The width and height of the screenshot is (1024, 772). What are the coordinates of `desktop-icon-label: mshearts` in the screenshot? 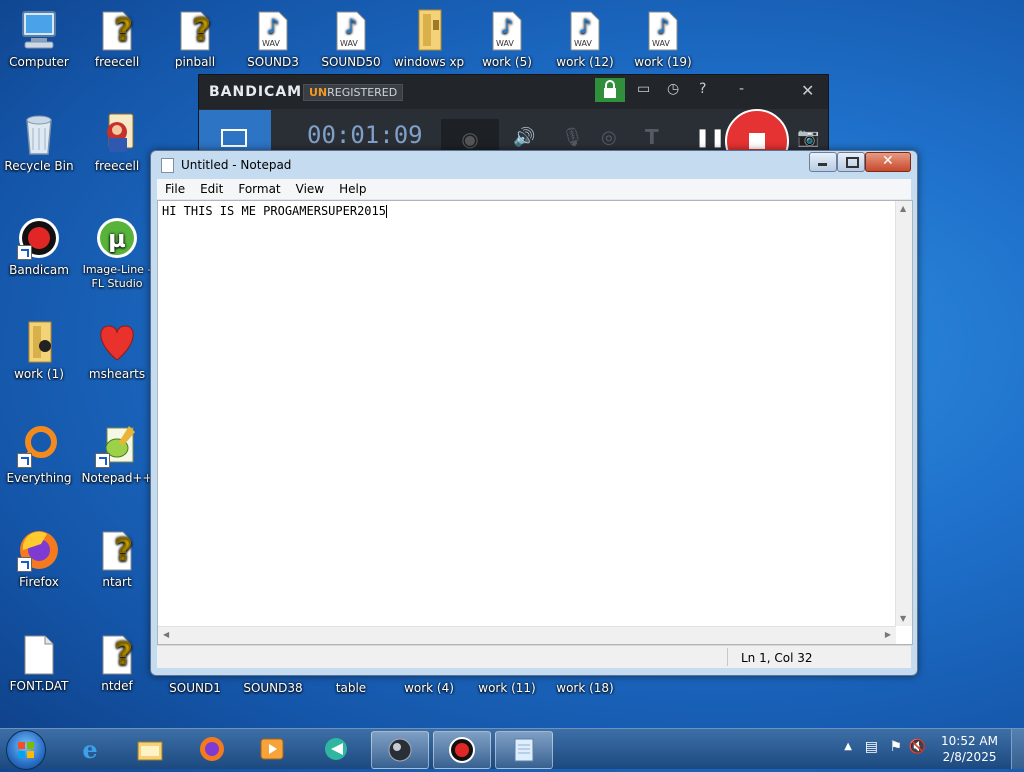 It's located at (117, 374).